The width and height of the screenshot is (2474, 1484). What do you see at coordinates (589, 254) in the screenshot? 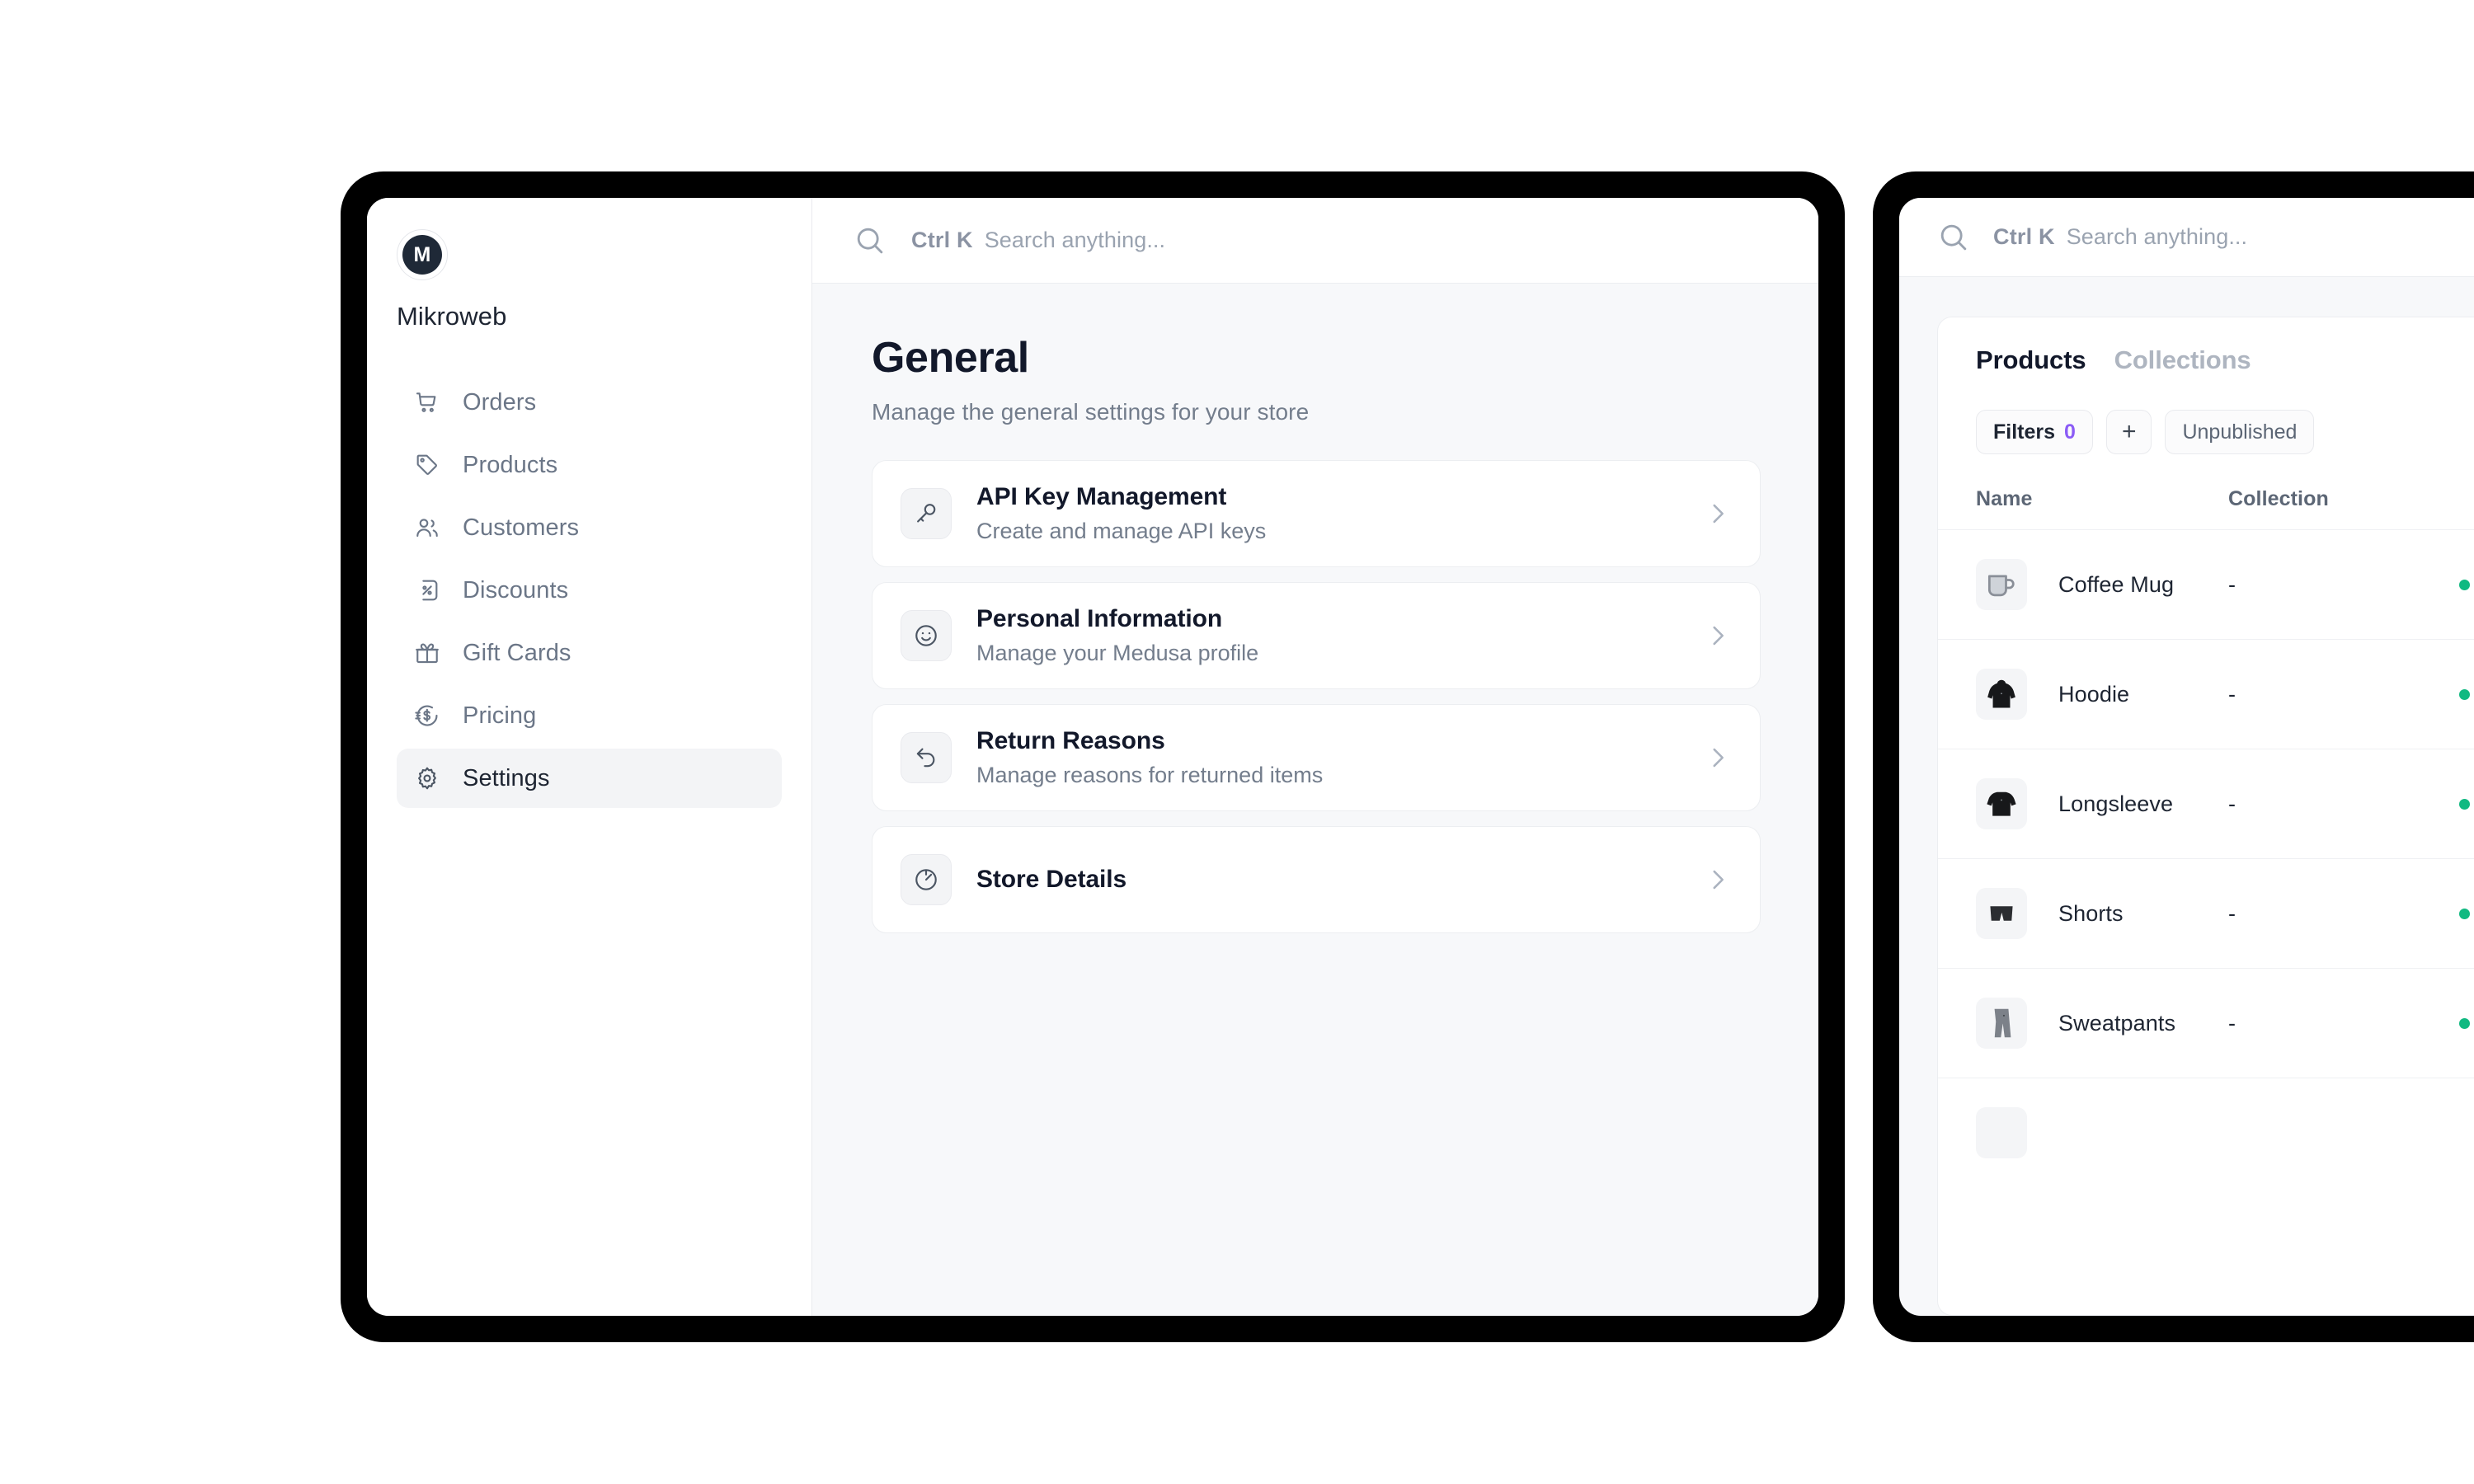
I see `brand-row: M` at bounding box center [589, 254].